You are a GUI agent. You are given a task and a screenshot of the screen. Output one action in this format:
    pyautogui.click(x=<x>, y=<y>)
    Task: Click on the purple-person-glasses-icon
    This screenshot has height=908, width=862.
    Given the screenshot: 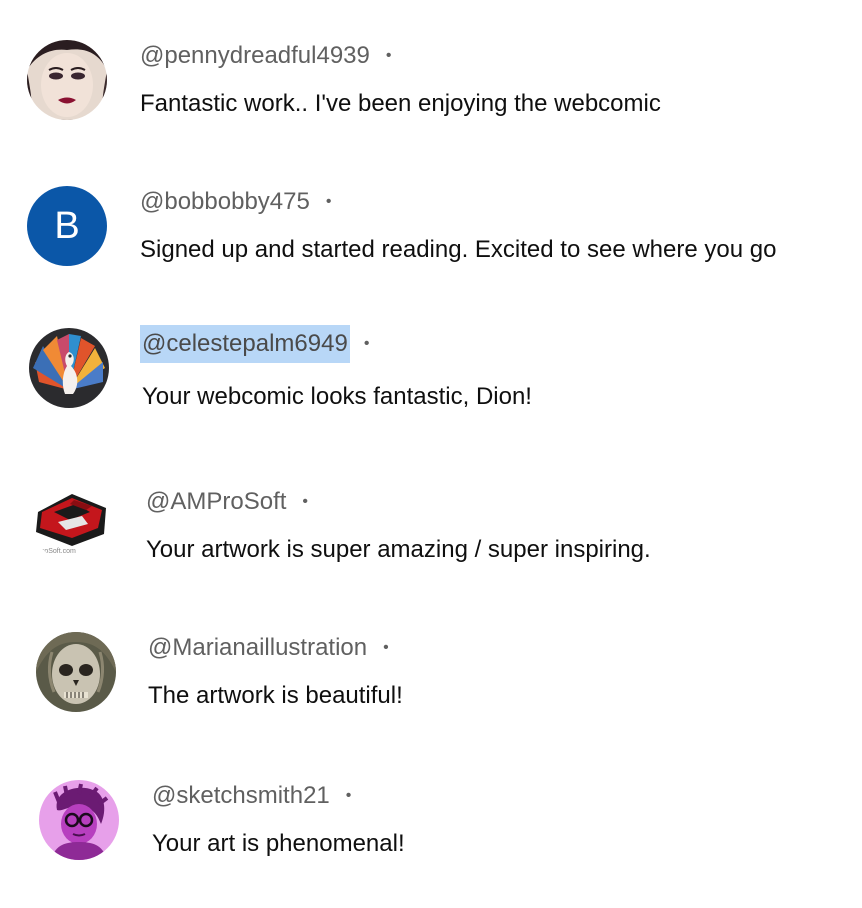 What is the action you would take?
    pyautogui.click(x=79, y=820)
    